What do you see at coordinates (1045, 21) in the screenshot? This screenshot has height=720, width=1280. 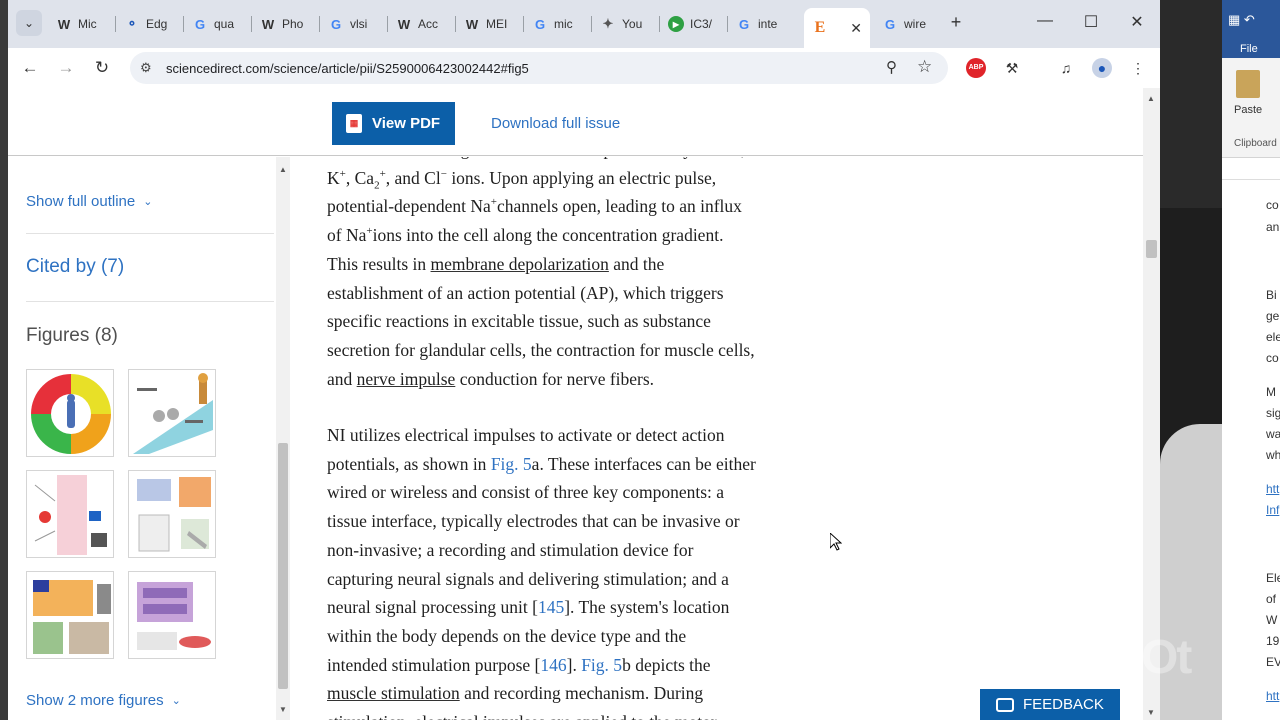 I see `minimize-button: —` at bounding box center [1045, 21].